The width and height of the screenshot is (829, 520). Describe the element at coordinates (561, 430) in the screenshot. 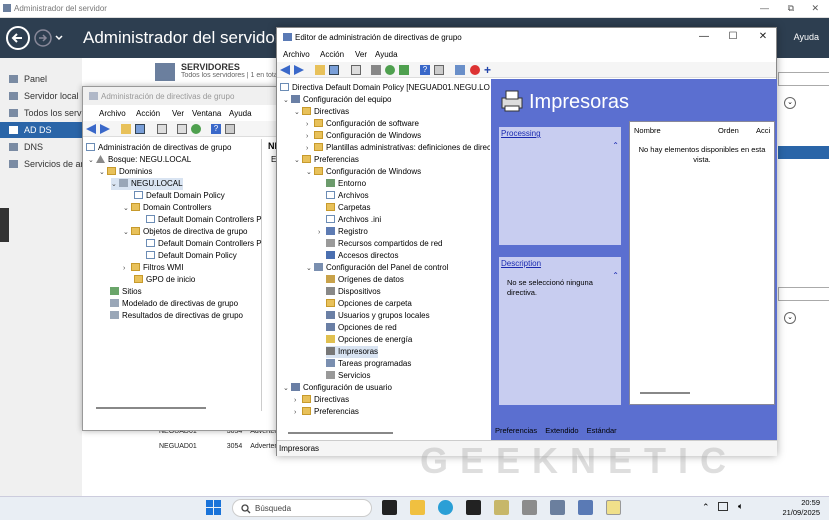

I see `tab-extended: Extendido` at that location.